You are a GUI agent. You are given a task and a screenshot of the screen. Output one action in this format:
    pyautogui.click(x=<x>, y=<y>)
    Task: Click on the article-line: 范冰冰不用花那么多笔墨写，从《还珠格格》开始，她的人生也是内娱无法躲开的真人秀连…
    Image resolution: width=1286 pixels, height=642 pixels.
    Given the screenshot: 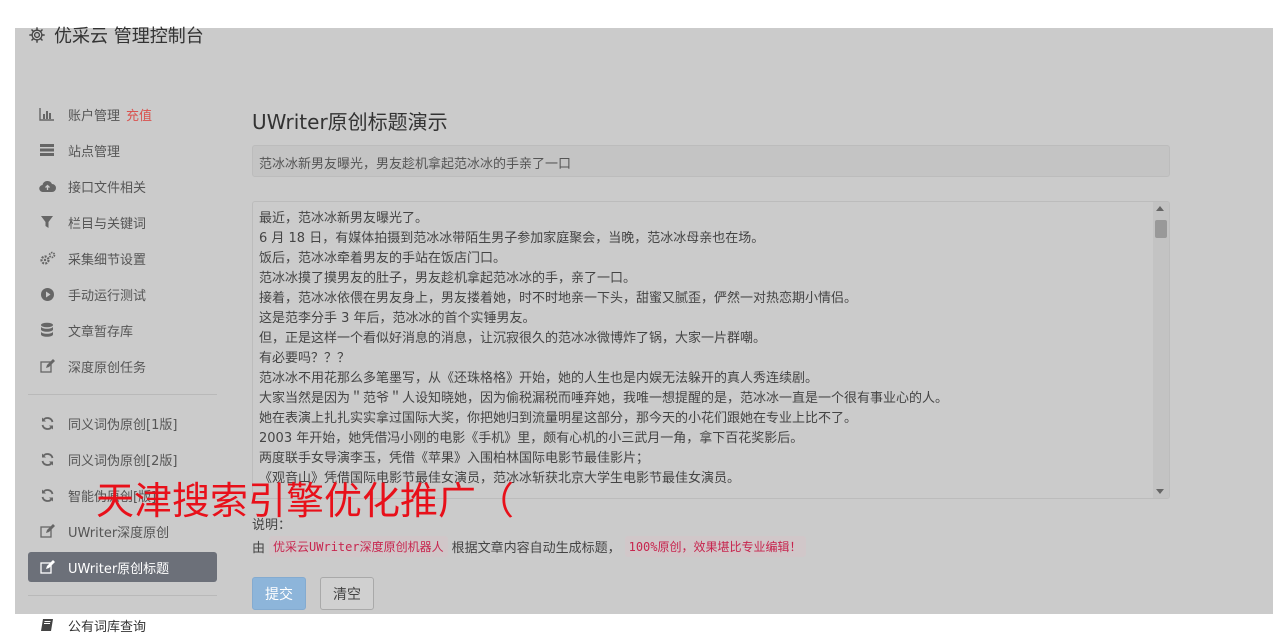 What is the action you would take?
    pyautogui.click(x=539, y=378)
    